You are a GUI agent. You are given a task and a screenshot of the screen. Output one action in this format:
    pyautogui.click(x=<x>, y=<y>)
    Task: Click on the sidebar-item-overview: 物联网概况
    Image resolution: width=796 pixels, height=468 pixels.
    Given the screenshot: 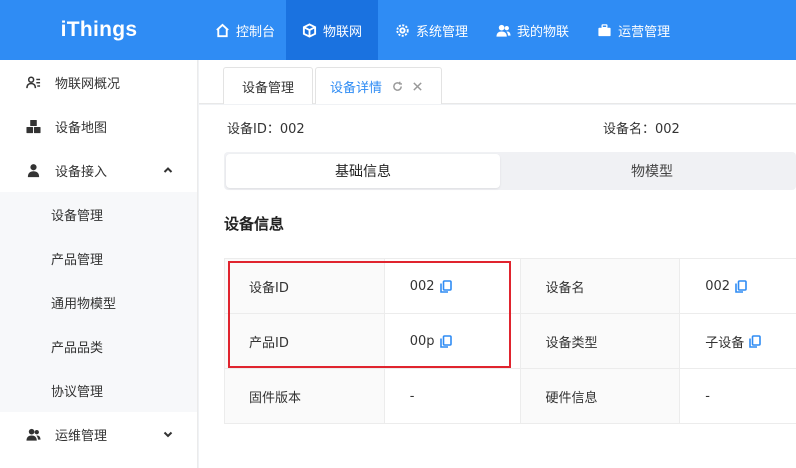 What is the action you would take?
    pyautogui.click(x=98, y=82)
    